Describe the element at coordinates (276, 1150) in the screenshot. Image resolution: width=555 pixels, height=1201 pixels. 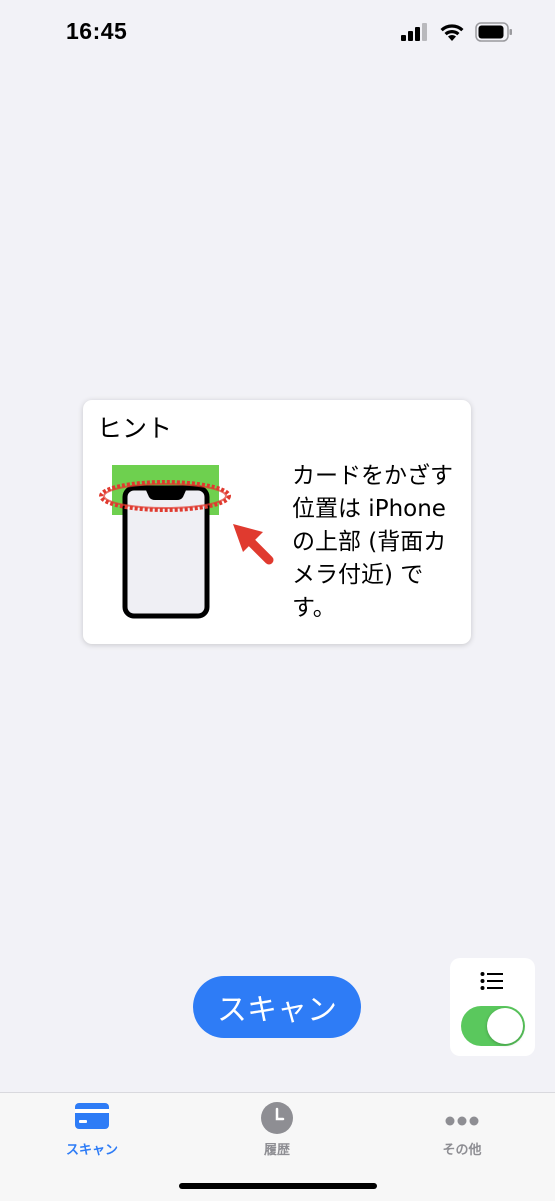
I see `tab-label: 履歴` at that location.